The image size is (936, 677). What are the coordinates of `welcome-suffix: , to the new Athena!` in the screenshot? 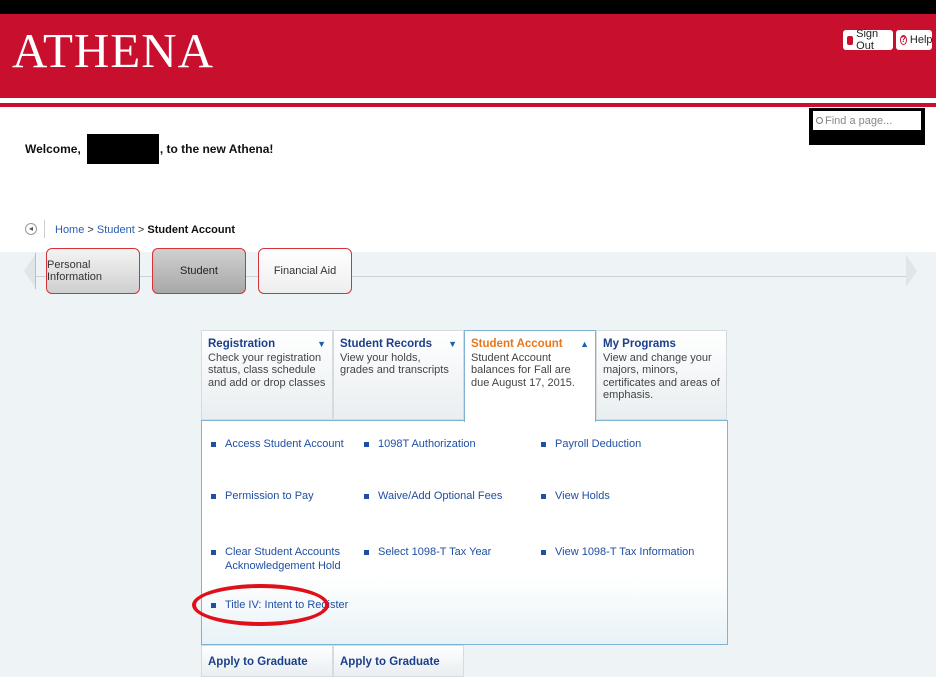 It's located at (216, 149).